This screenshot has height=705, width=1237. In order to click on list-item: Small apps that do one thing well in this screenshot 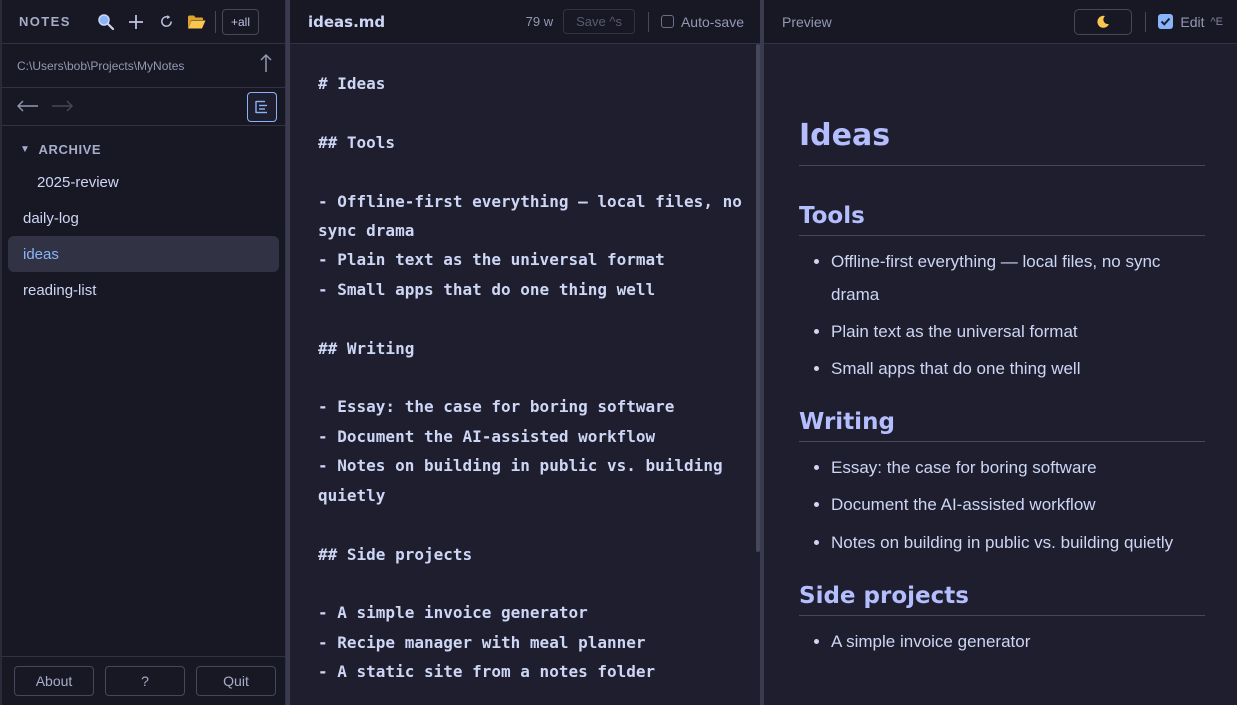, I will do `click(1018, 369)`.